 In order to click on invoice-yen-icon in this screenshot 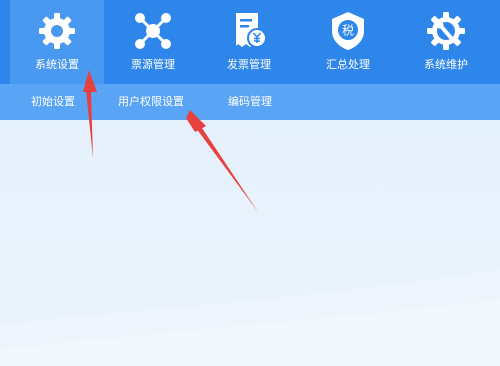, I will do `click(251, 30)`.